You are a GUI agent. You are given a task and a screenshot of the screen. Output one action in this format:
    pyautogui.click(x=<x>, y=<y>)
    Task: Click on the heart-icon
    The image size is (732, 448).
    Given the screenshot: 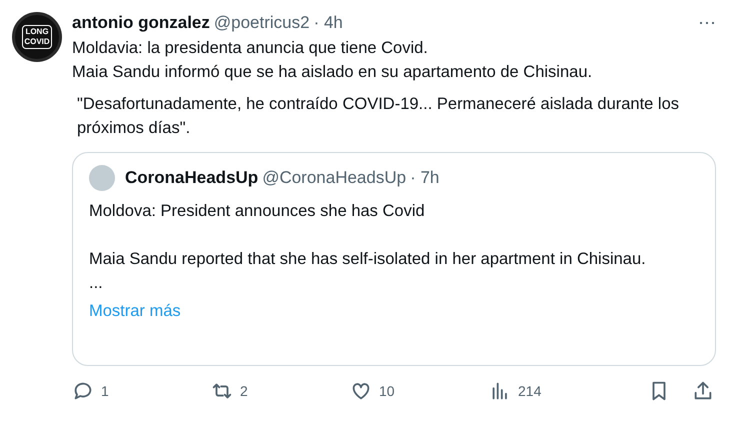 What is the action you would take?
    pyautogui.click(x=361, y=391)
    